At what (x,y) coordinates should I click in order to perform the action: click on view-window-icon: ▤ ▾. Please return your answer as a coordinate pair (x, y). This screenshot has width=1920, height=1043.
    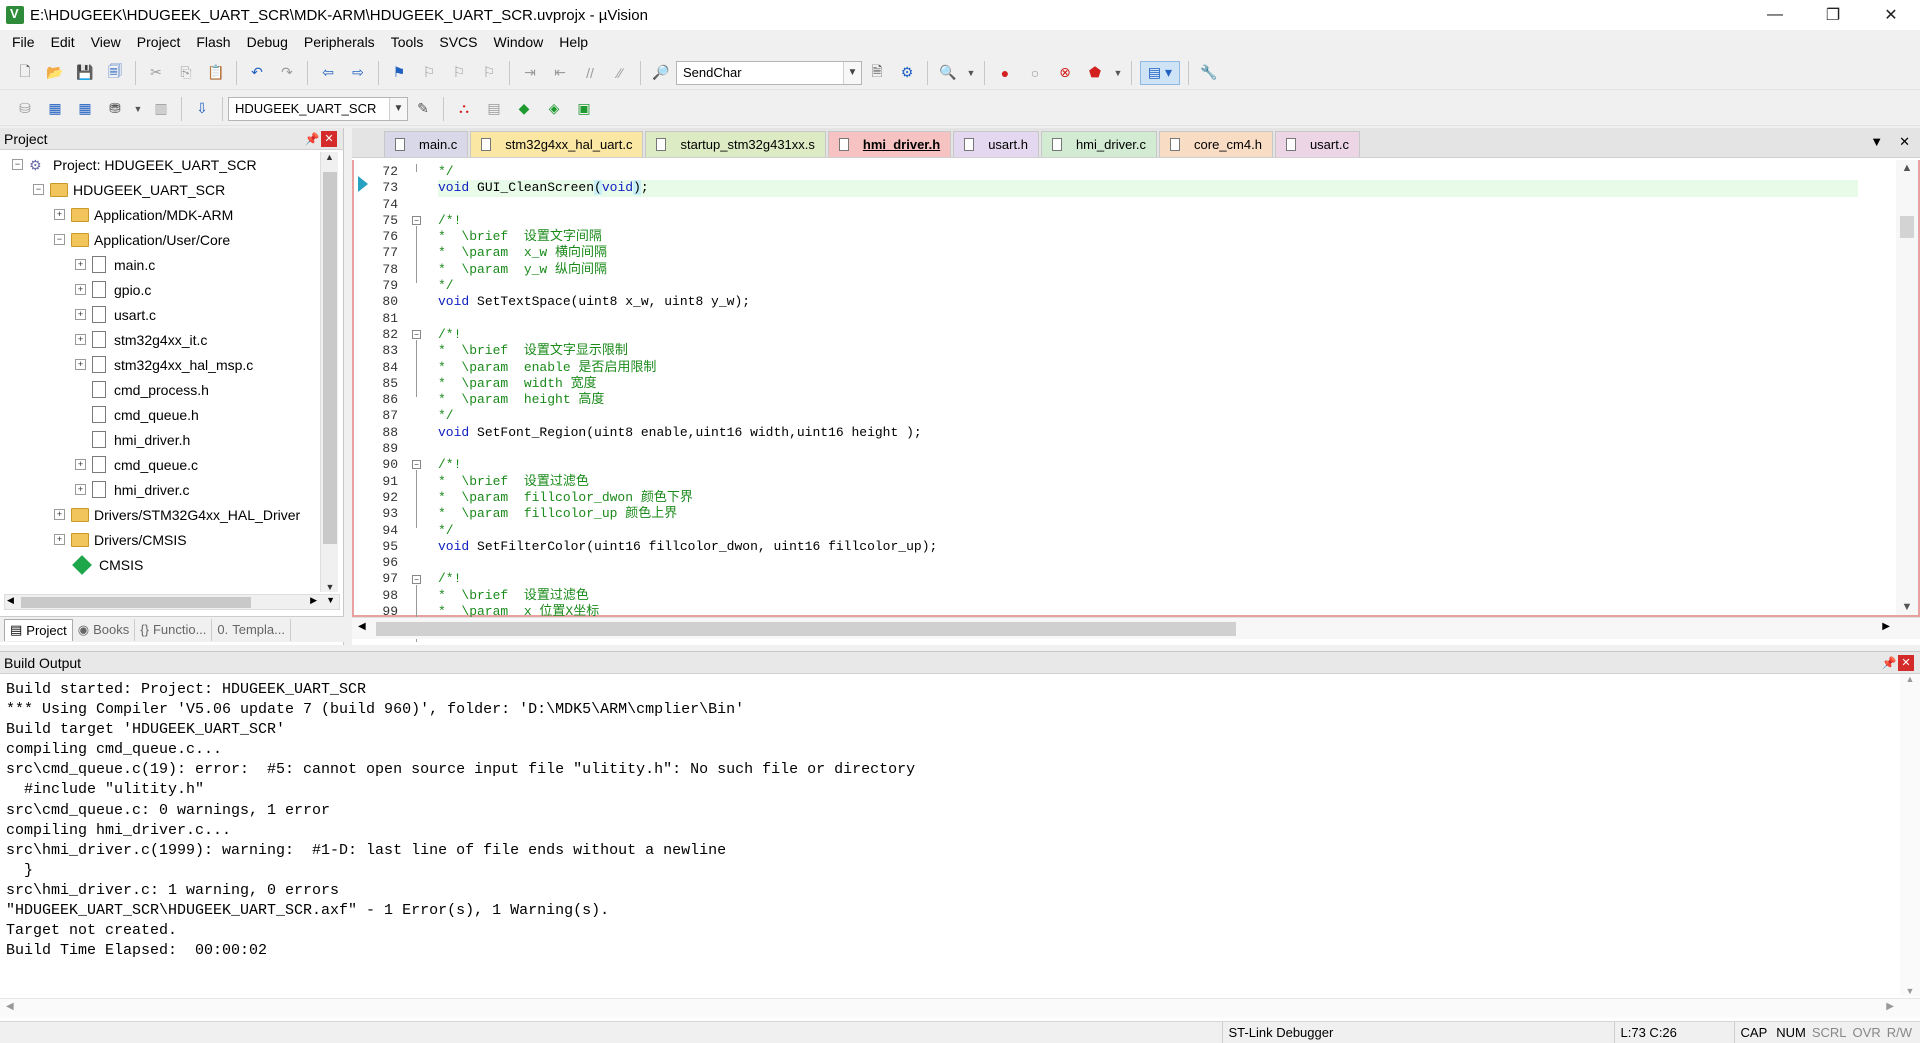
    Looking at the image, I should click on (1160, 72).